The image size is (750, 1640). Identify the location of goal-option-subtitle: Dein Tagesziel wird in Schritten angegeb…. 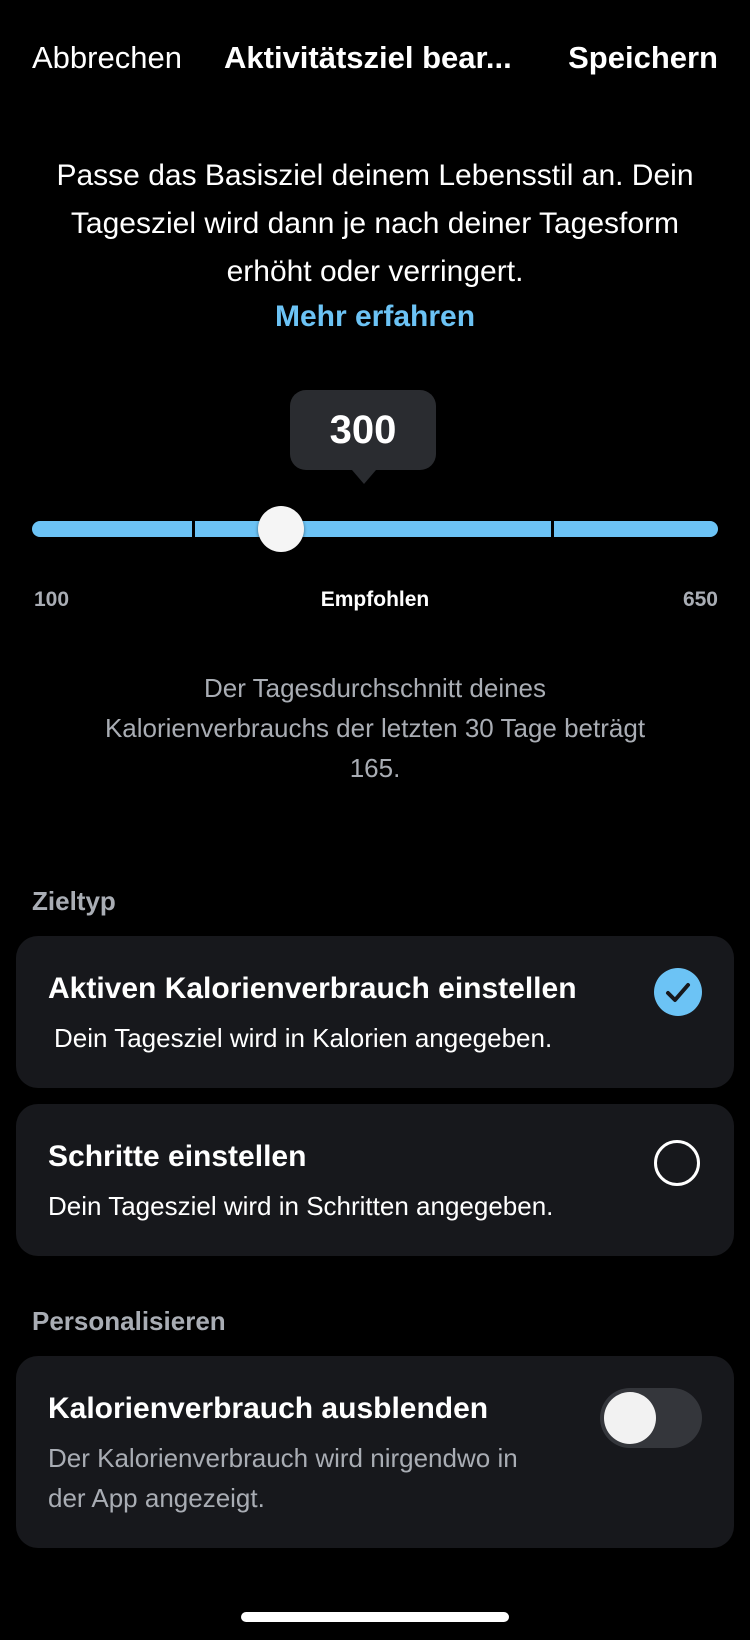
(301, 1206).